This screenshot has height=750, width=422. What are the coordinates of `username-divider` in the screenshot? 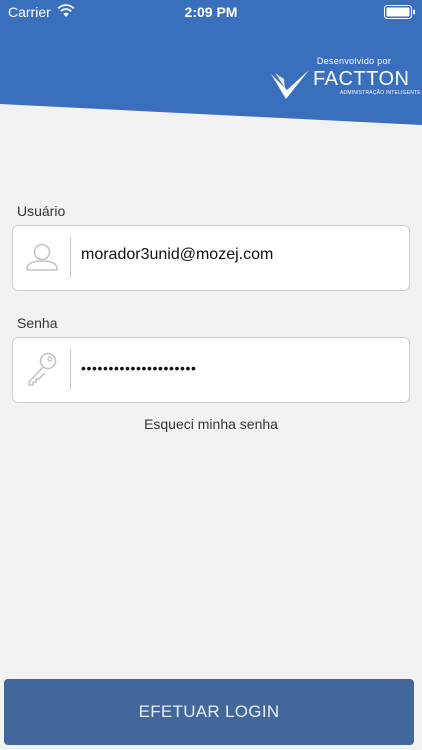 It's located at (70, 258).